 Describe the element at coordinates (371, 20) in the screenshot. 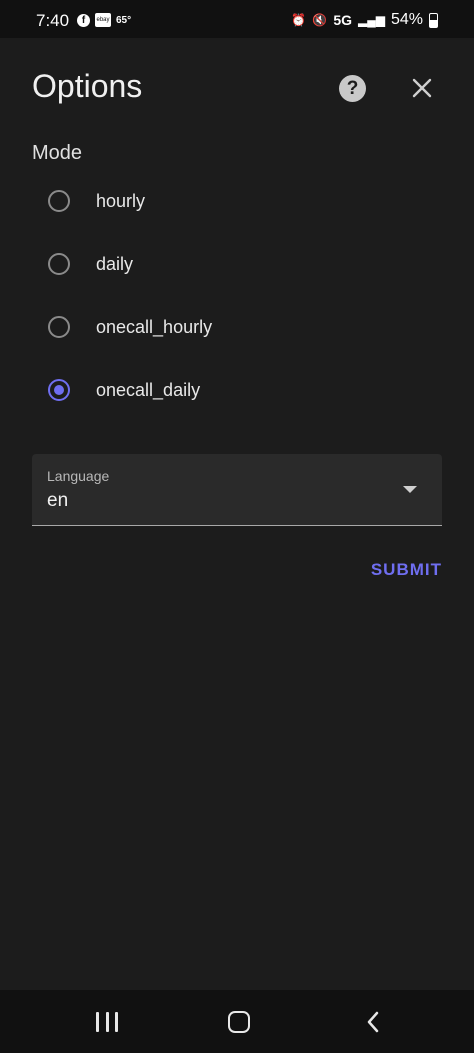

I see `signal-icon: ▂▄▆` at that location.